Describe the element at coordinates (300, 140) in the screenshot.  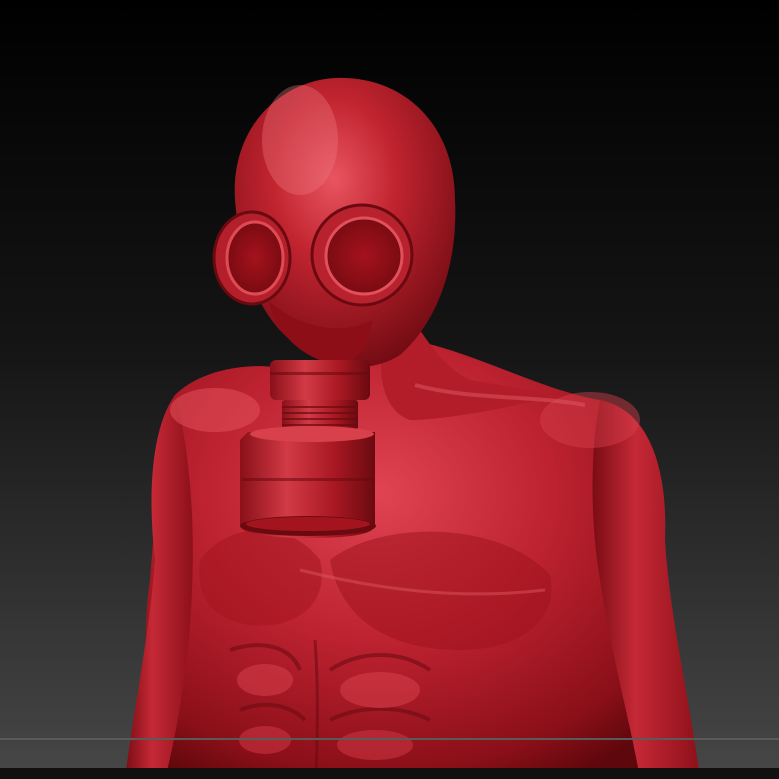
I see `head-highlight` at that location.